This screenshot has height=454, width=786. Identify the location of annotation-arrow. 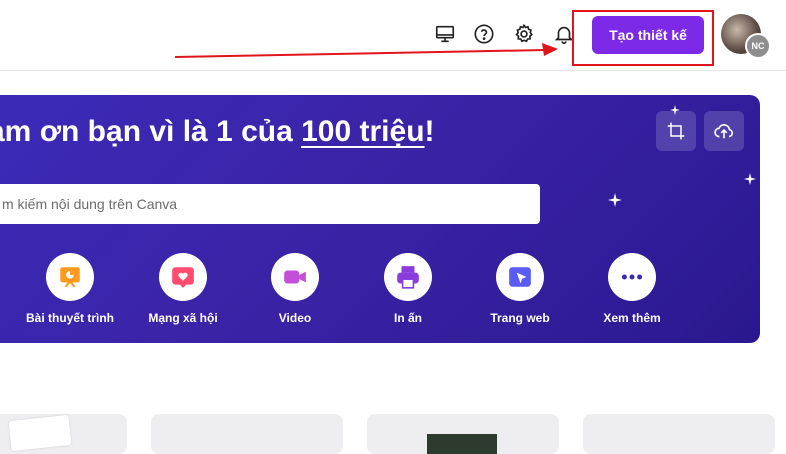
(366, 50).